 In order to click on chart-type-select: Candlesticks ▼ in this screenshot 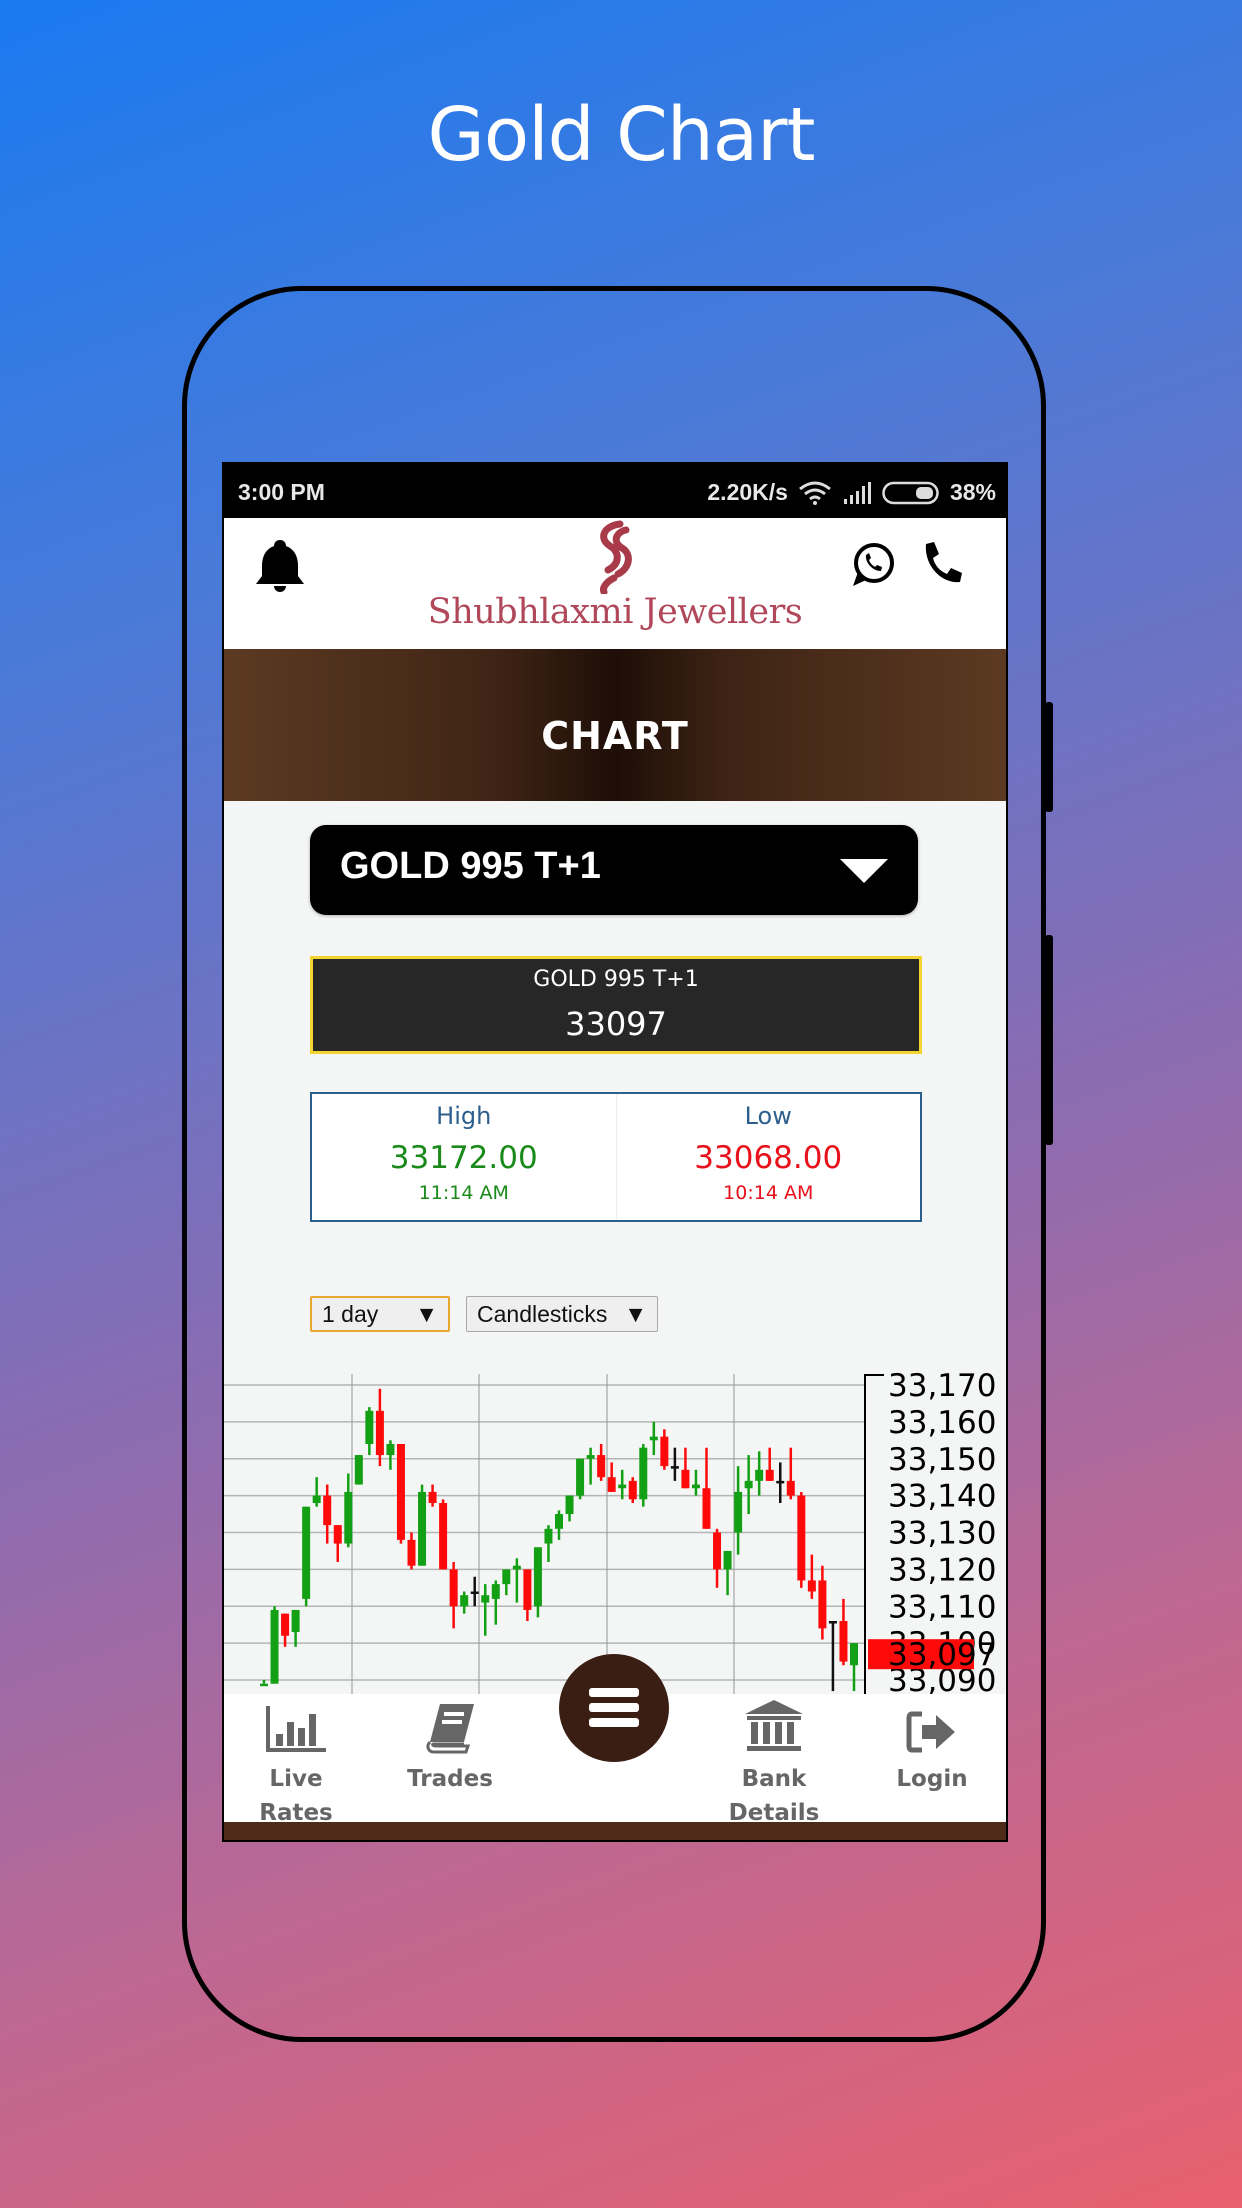, I will do `click(562, 1314)`.